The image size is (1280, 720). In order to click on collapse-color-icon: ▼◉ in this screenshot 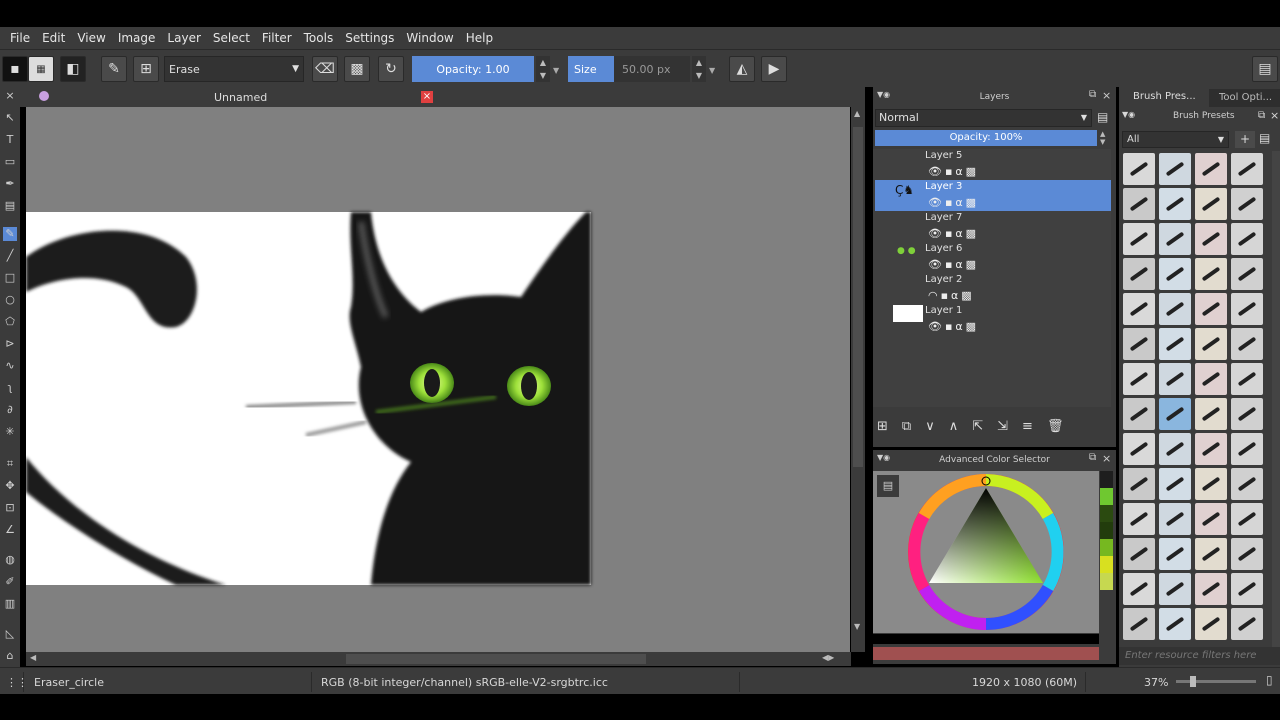, I will do `click(883, 457)`.